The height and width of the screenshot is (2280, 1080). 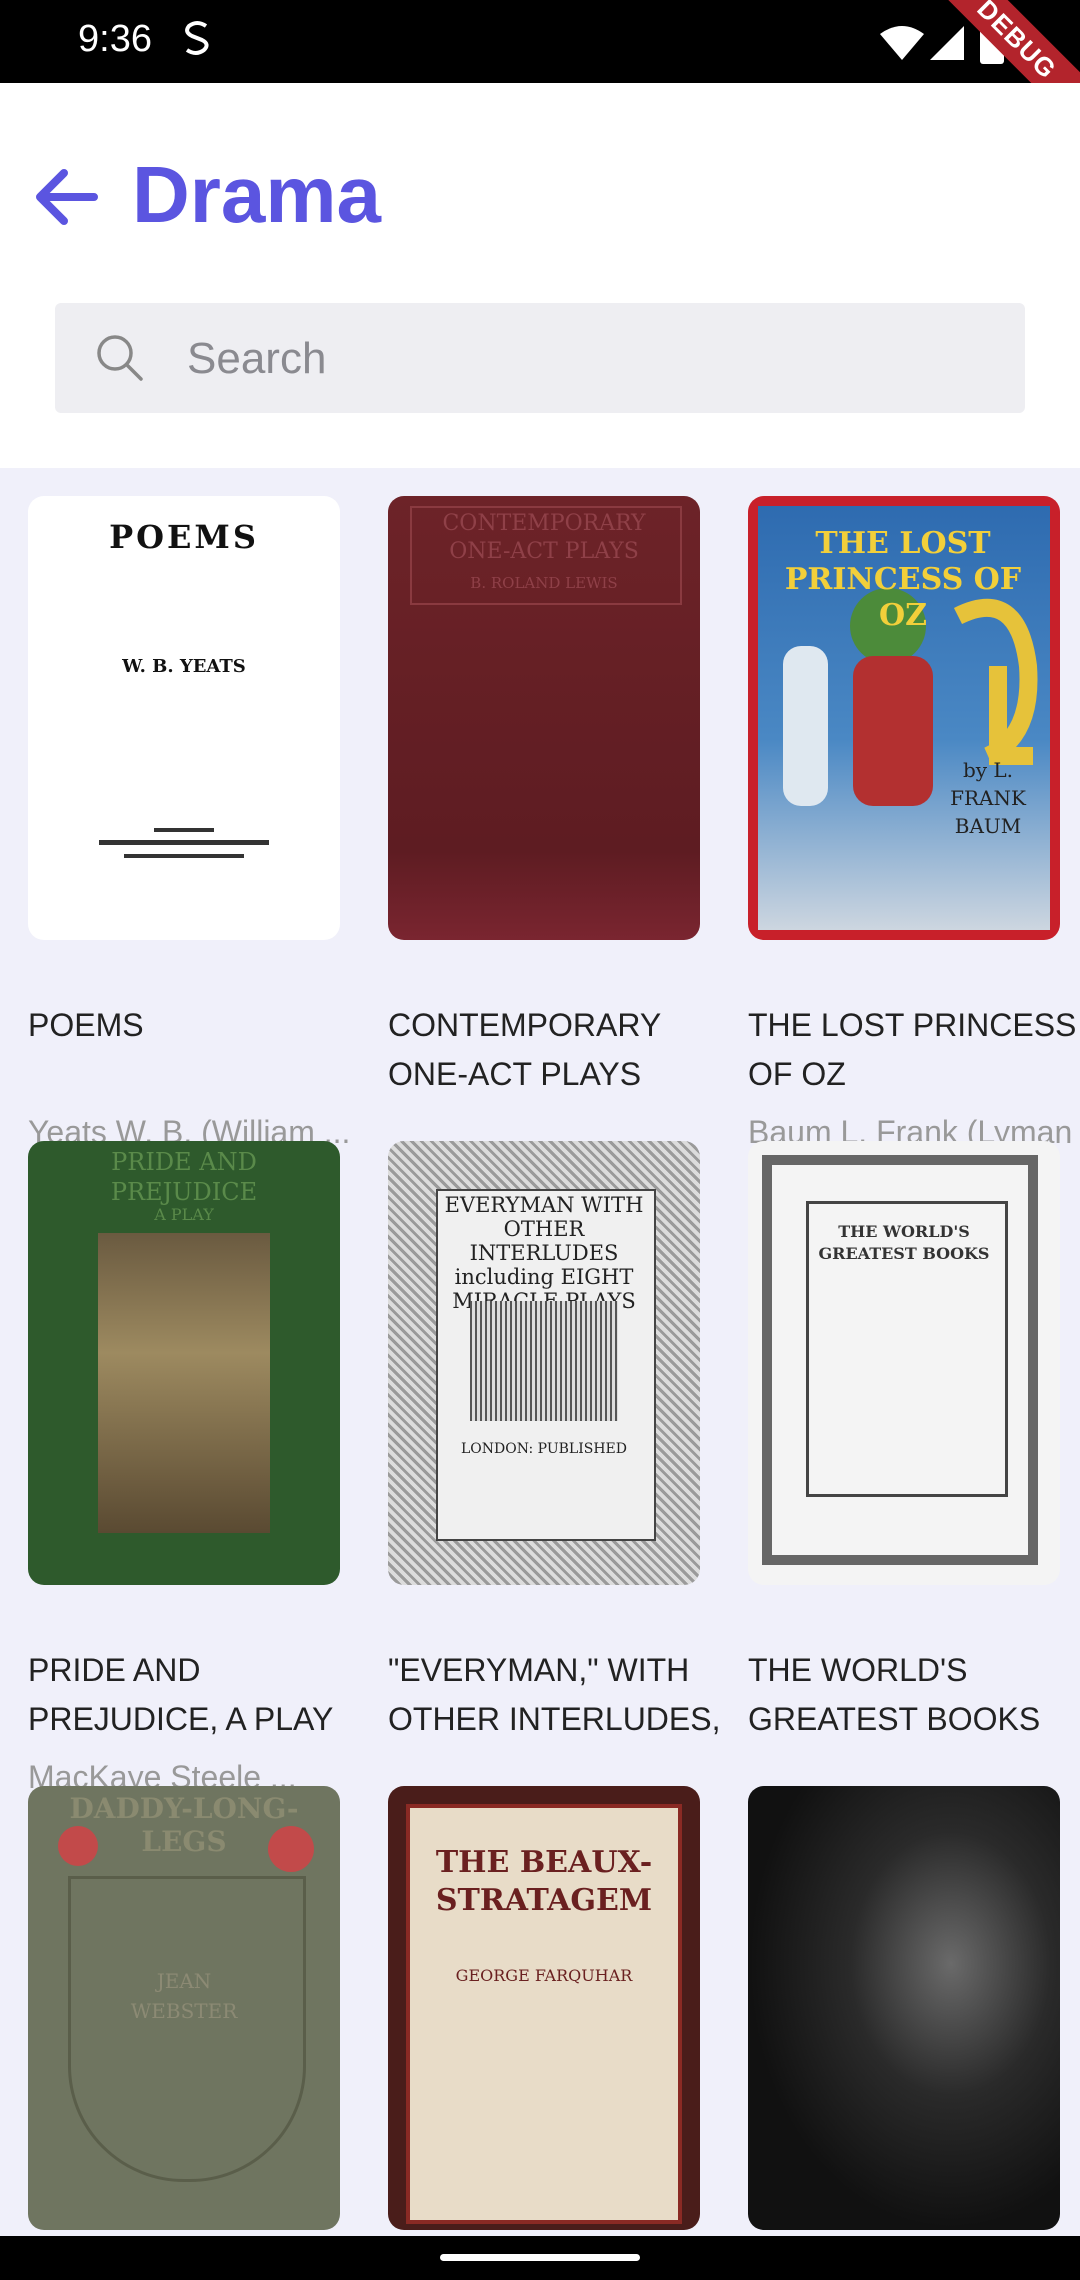 I want to click on book-cover: THE LOST PRINCESS OF OZ by L. FRANK BAUM, so click(x=904, y=718).